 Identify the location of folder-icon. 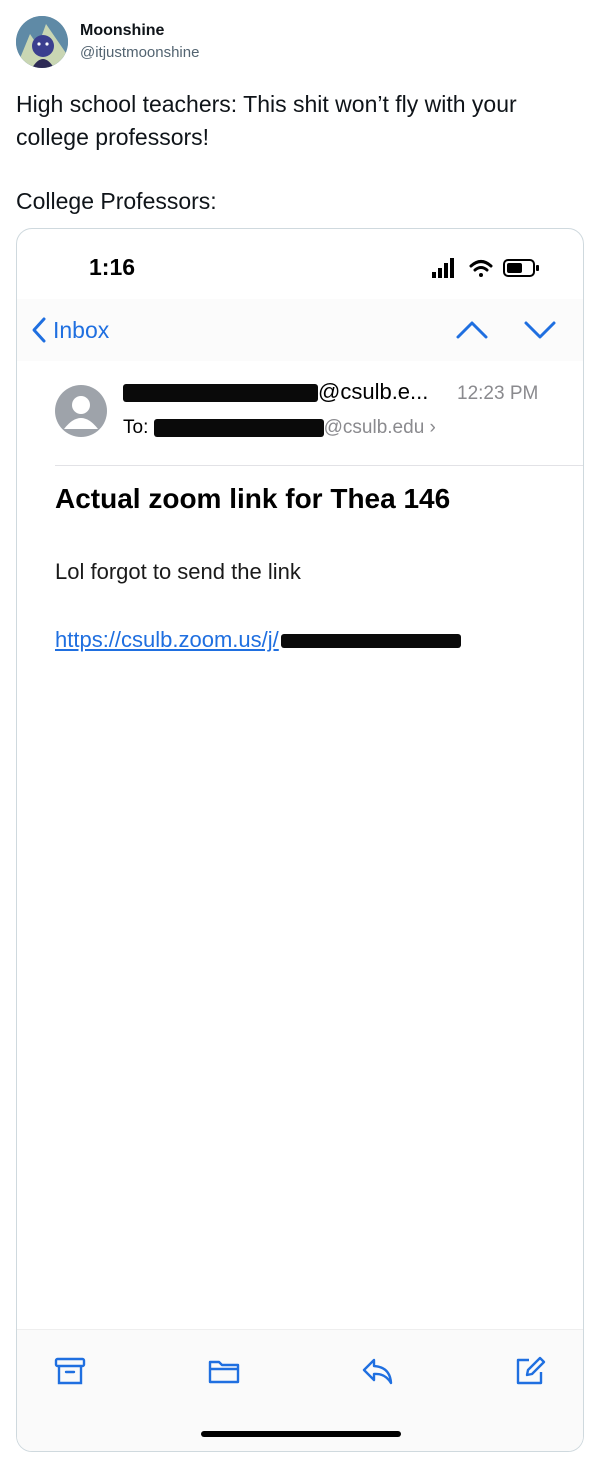
(224, 1371).